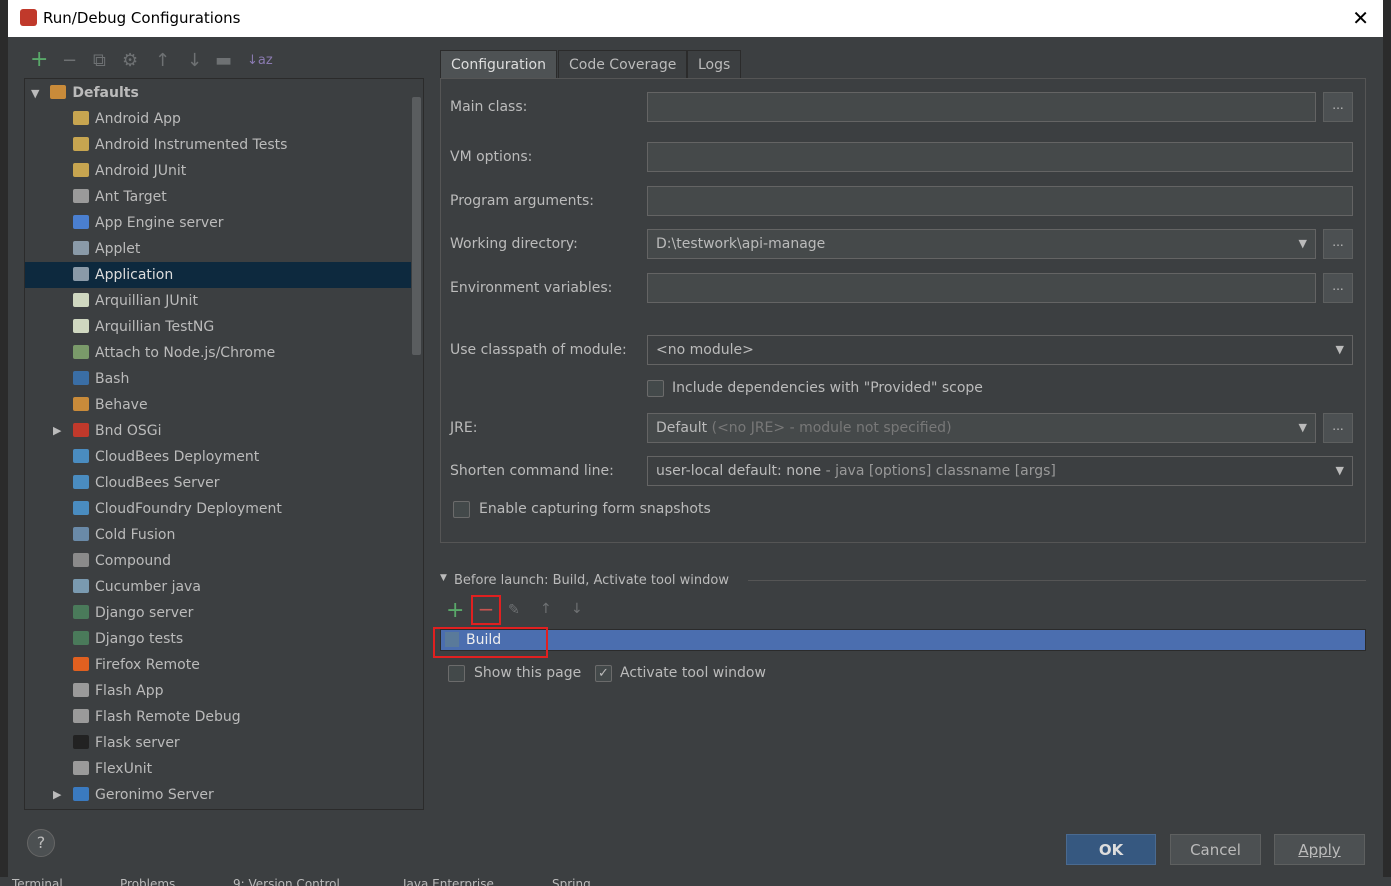 The width and height of the screenshot is (1391, 886). Describe the element at coordinates (1000, 201) in the screenshot. I see `program-arguments-input` at that location.